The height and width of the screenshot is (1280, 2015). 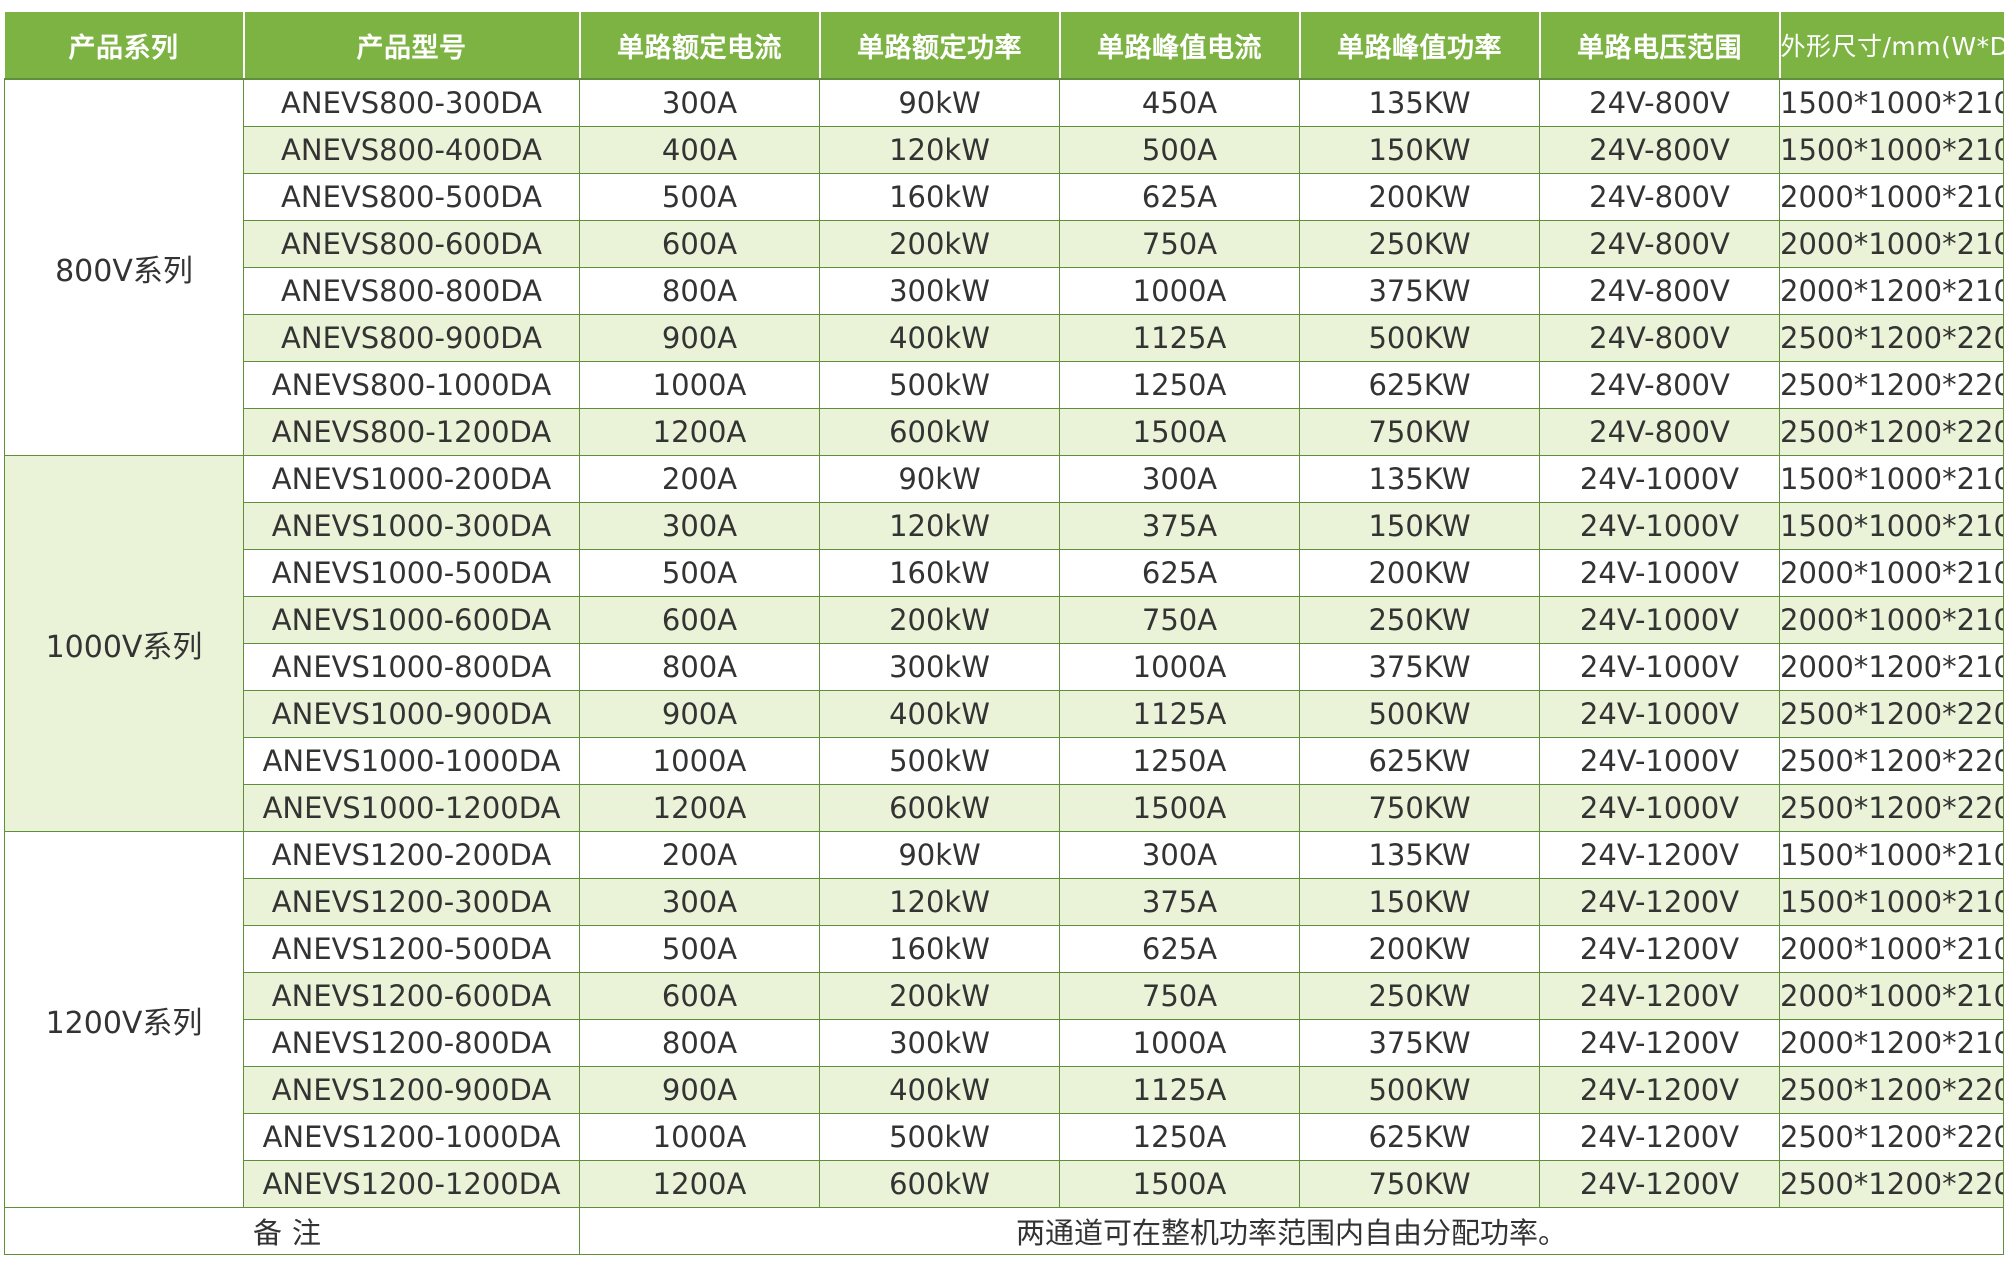 I want to click on peak-current-cell: 375A, so click(x=1179, y=902).